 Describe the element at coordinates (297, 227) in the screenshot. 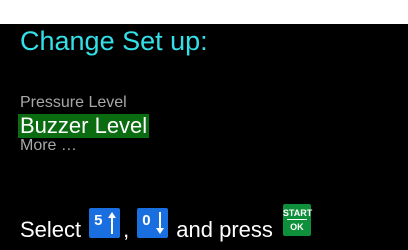

I see `ok-key-label: OK` at that location.